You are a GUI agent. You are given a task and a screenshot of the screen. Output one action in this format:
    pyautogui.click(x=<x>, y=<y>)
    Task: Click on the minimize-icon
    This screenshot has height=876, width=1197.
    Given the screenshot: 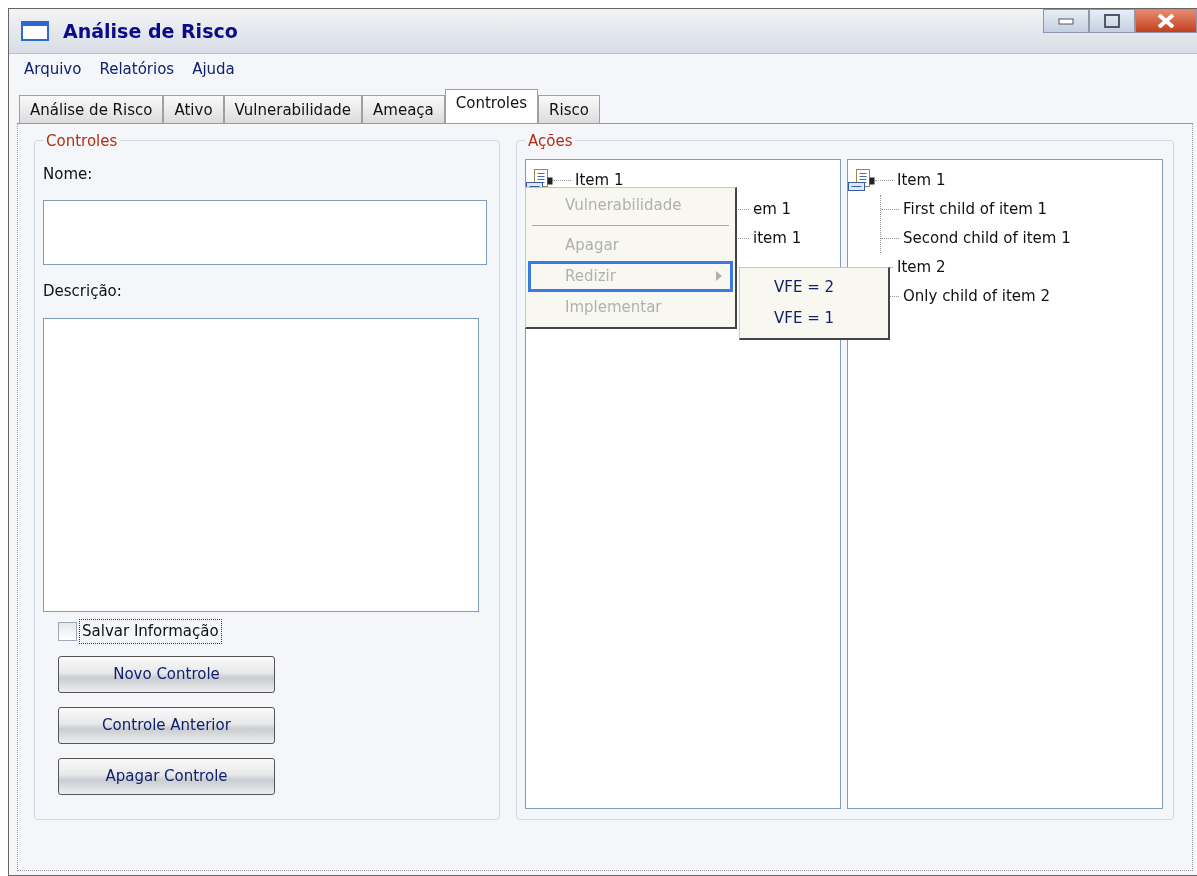 What is the action you would take?
    pyautogui.click(x=1066, y=21)
    